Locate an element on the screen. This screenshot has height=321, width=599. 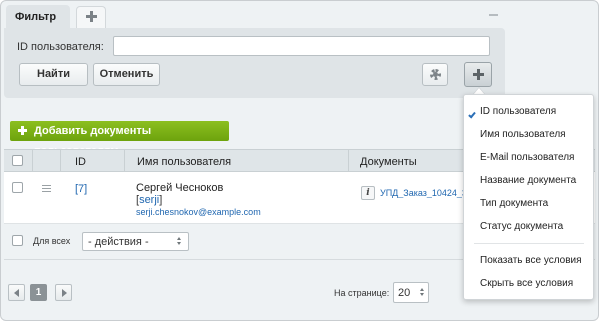
column-header-username: Имя пользователя is located at coordinates (184, 162).